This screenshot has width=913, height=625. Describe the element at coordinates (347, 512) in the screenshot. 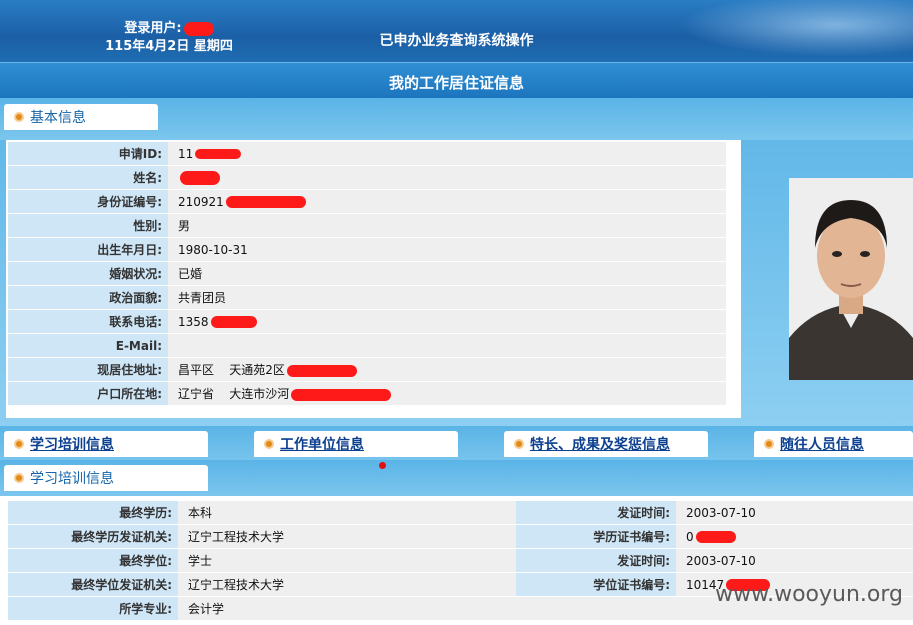

I see `field-value: 本科` at that location.